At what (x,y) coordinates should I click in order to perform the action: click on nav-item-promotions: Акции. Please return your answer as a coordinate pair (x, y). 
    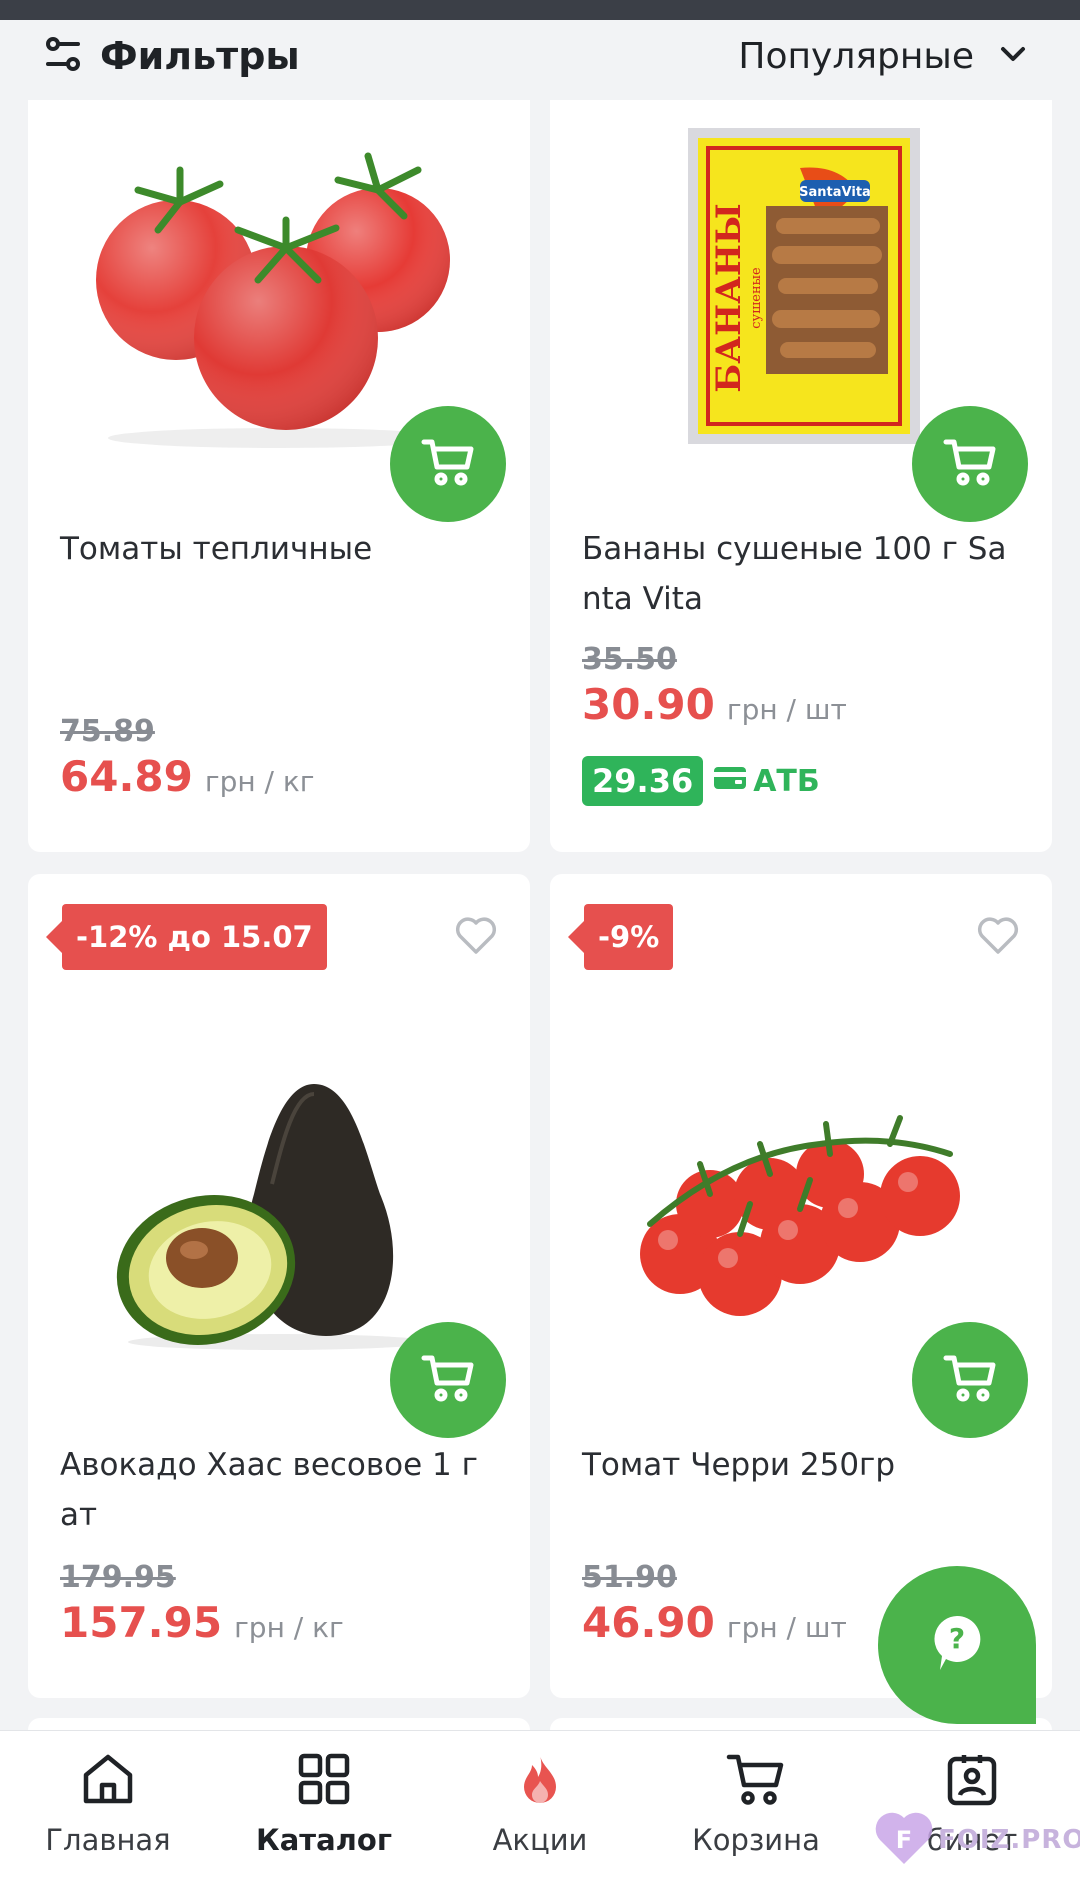
    Looking at the image, I should click on (540, 1804).